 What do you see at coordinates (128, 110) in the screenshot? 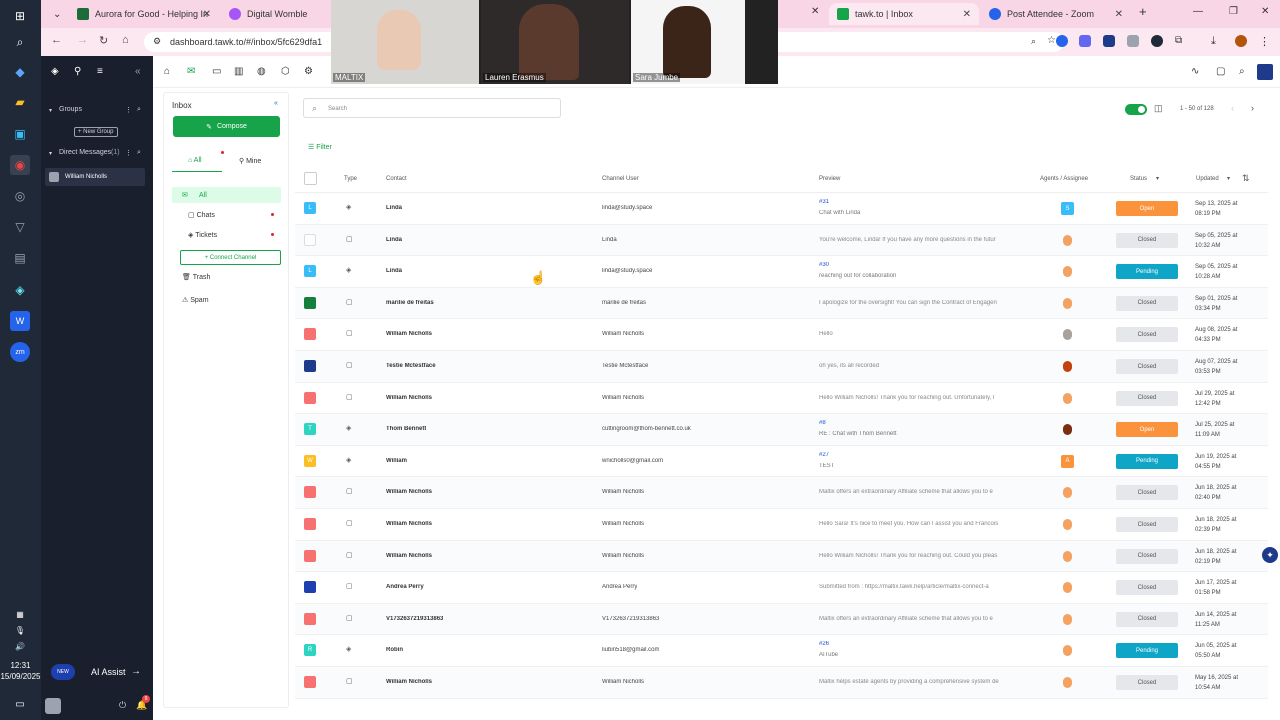
I see `groups-menu-icon: ⋮` at bounding box center [128, 110].